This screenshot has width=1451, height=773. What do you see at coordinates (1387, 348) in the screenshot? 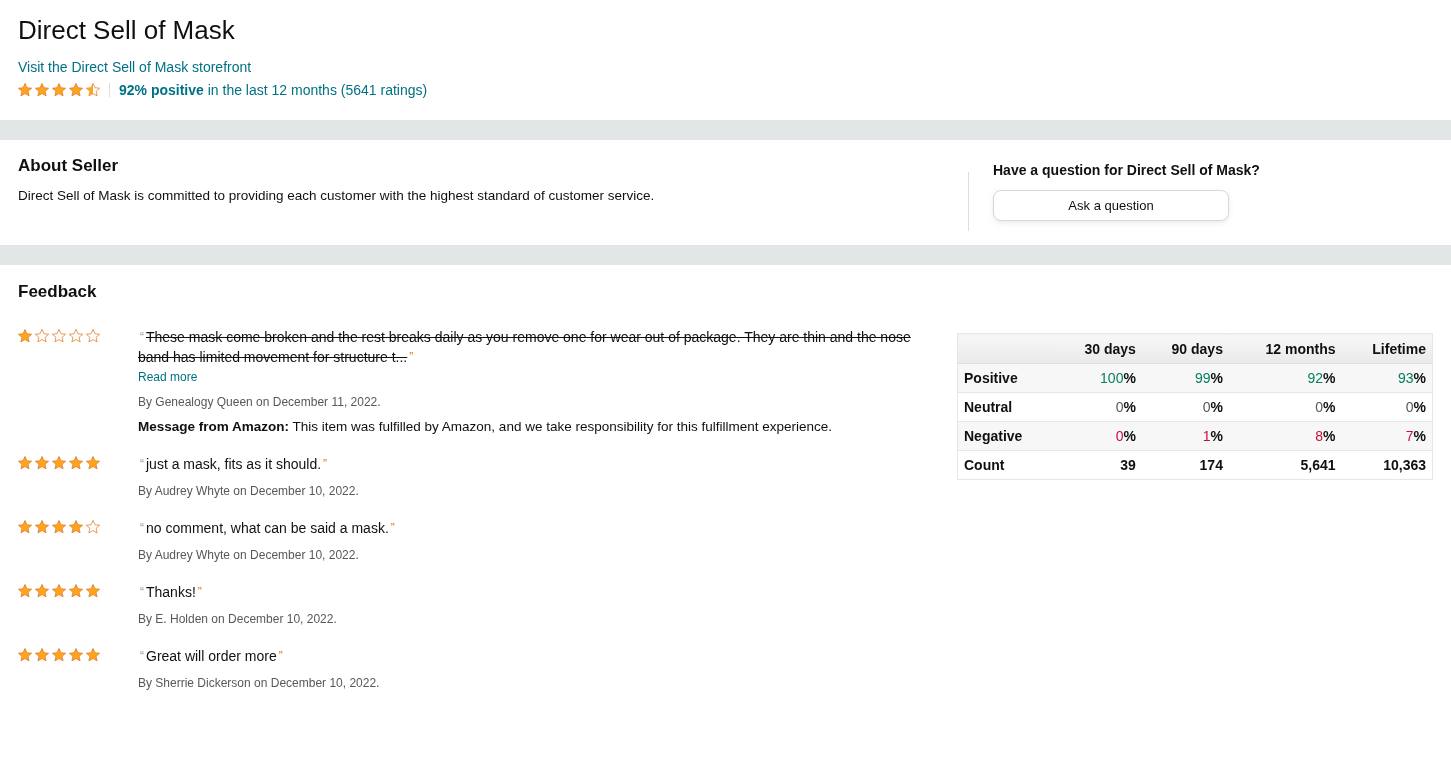
I see `column-header: Lifetime` at bounding box center [1387, 348].